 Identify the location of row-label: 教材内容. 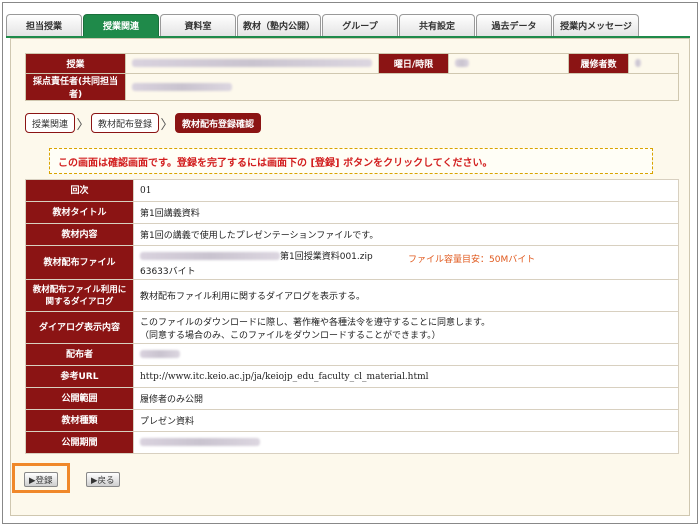
(79, 234).